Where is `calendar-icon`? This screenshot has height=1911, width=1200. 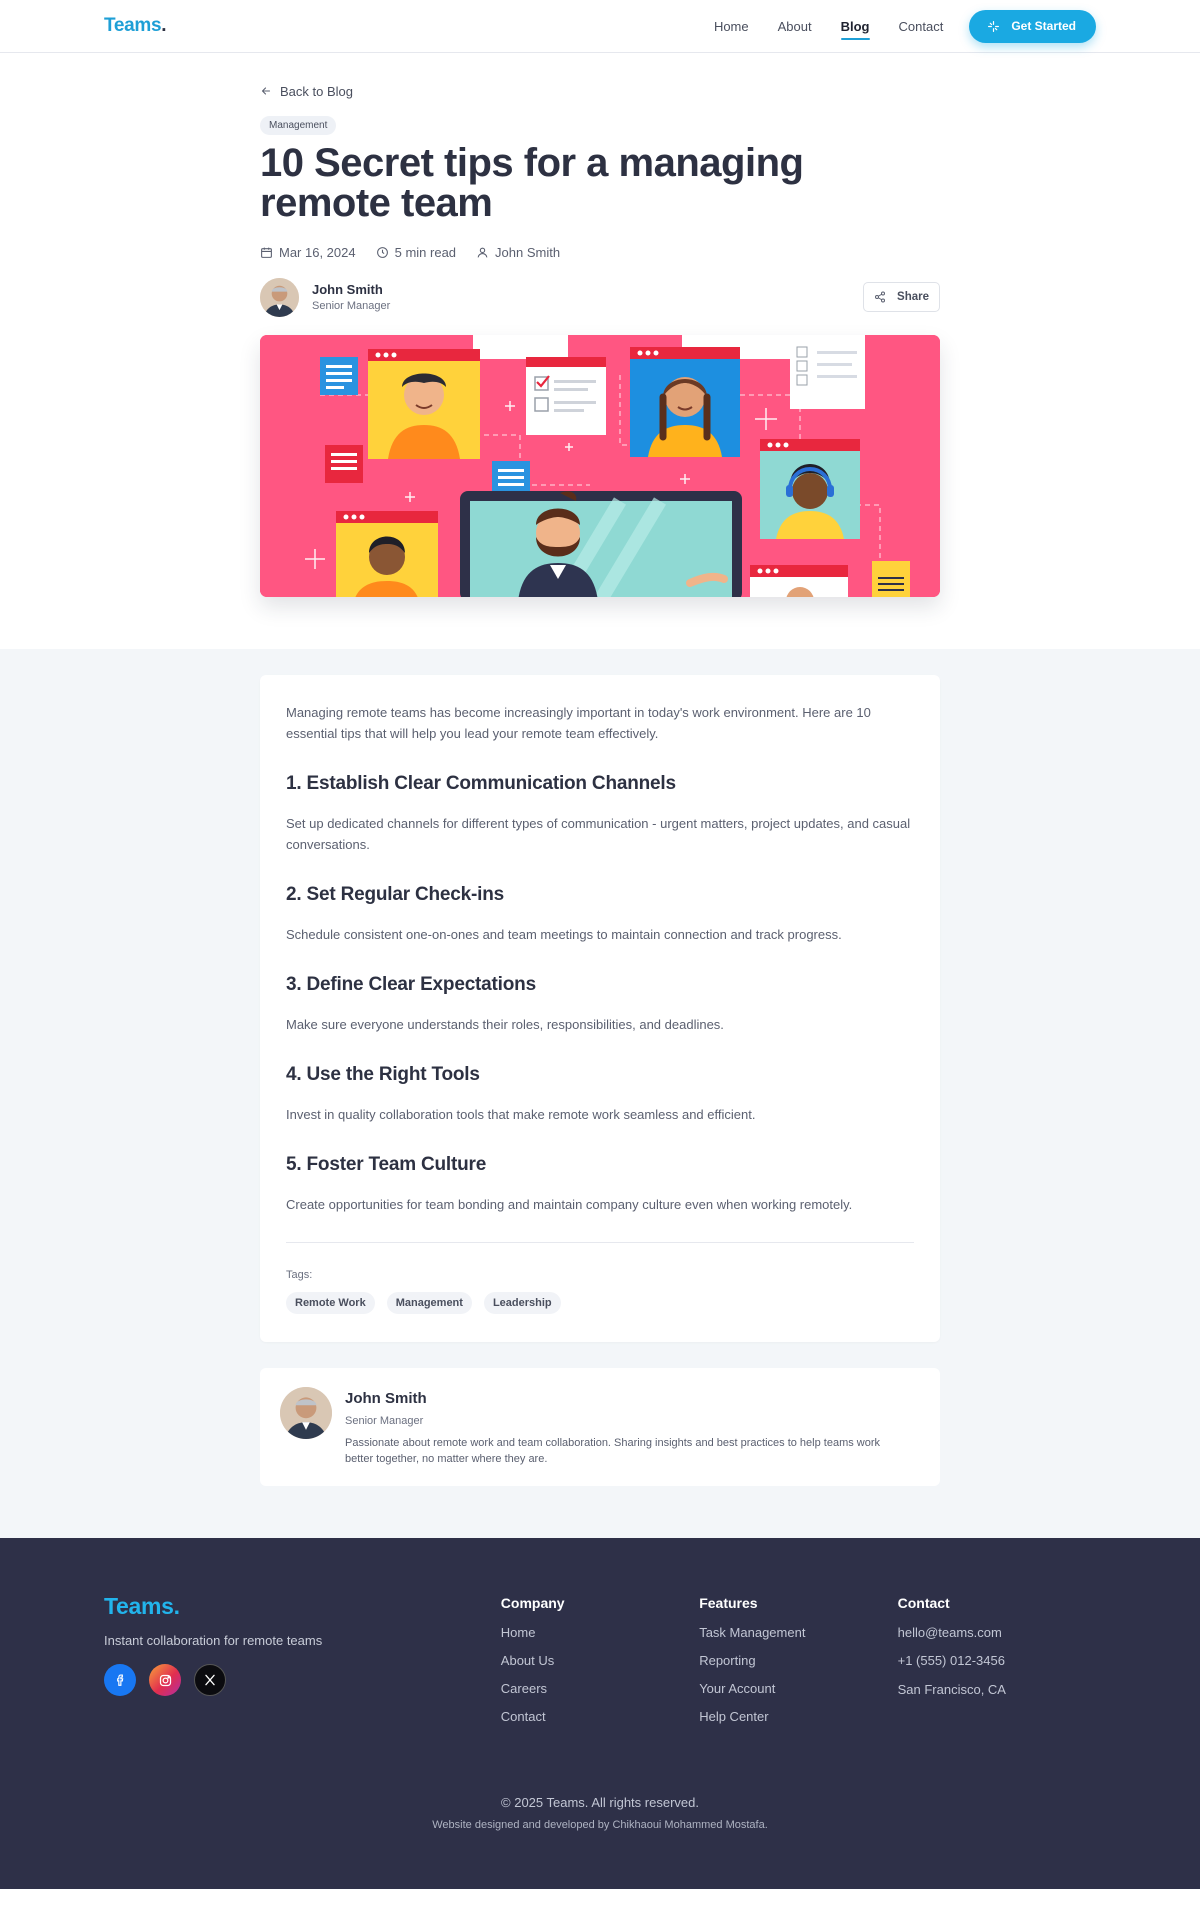
calendar-icon is located at coordinates (266, 252).